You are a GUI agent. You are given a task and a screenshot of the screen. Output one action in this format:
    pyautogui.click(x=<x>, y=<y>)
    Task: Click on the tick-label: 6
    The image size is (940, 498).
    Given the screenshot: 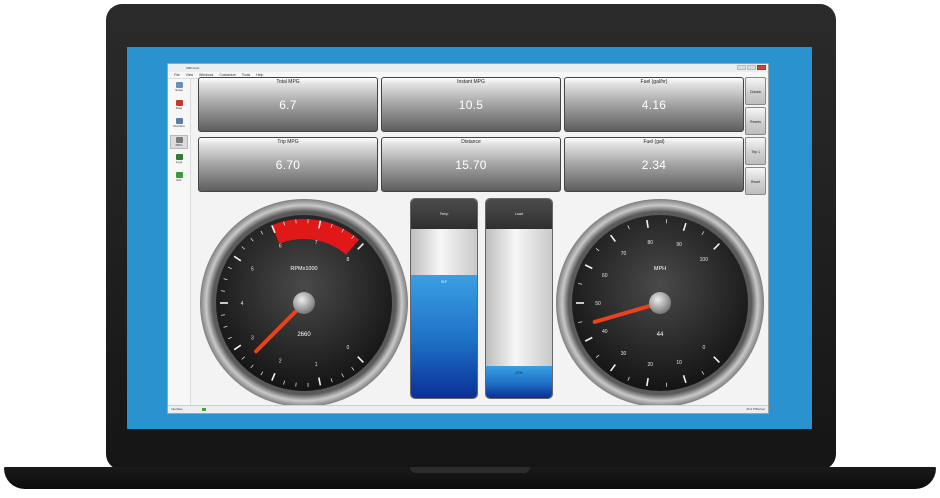 What is the action you would take?
    pyautogui.click(x=280, y=247)
    